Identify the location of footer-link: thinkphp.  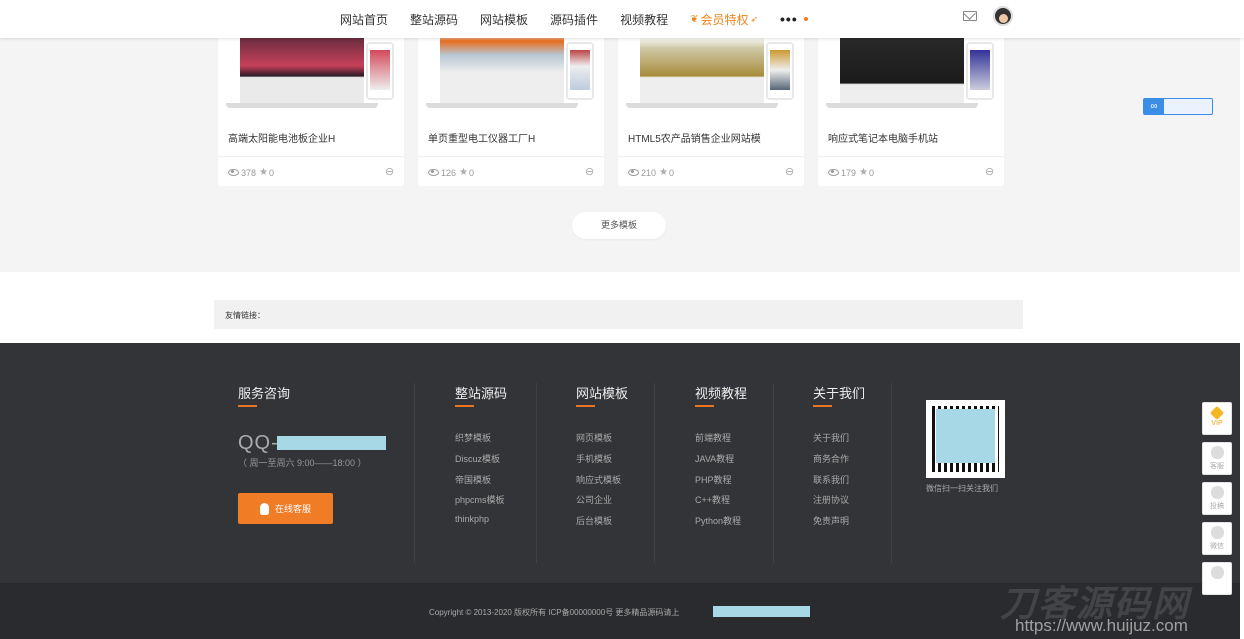
(472, 519).